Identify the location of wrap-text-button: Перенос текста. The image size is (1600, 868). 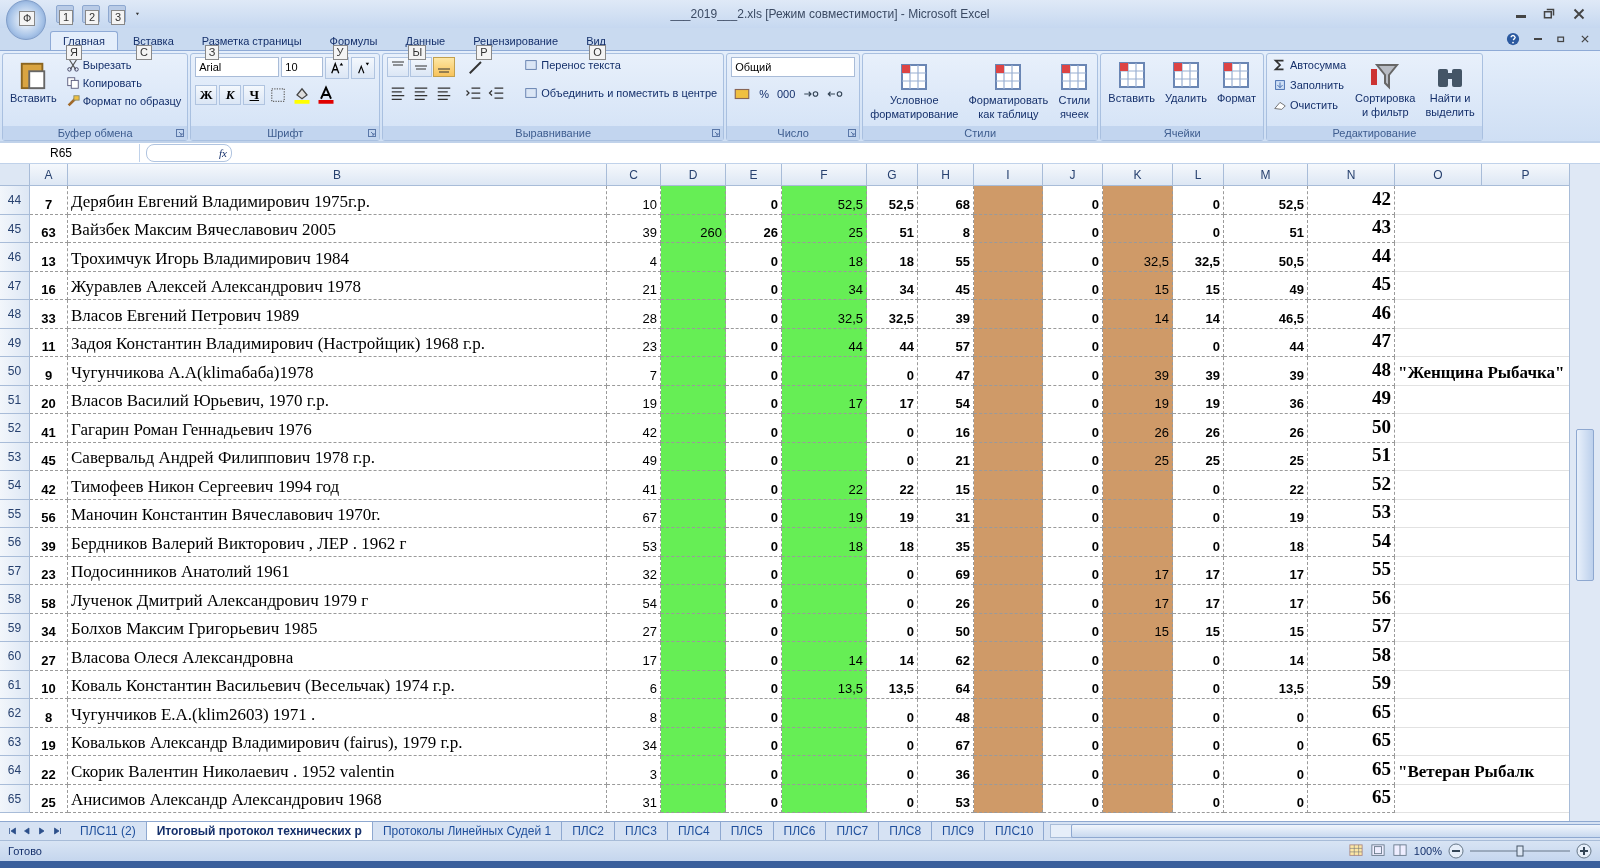
(621, 65).